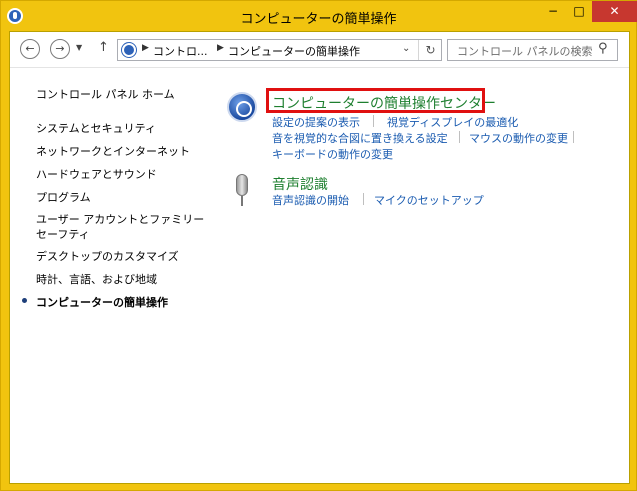  Describe the element at coordinates (375, 100) in the screenshot. I see `highlight-box` at that location.